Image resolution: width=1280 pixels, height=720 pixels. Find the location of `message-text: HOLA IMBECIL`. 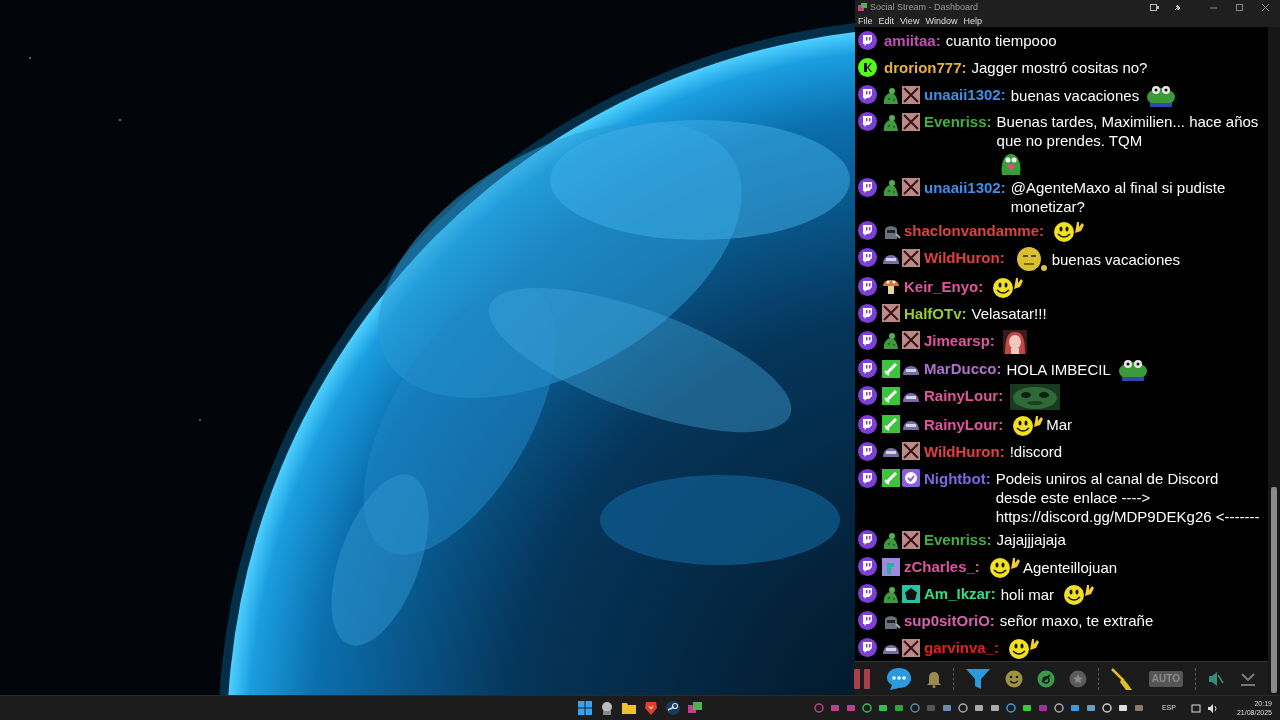

message-text: HOLA IMBECIL is located at coordinates (1058, 369).